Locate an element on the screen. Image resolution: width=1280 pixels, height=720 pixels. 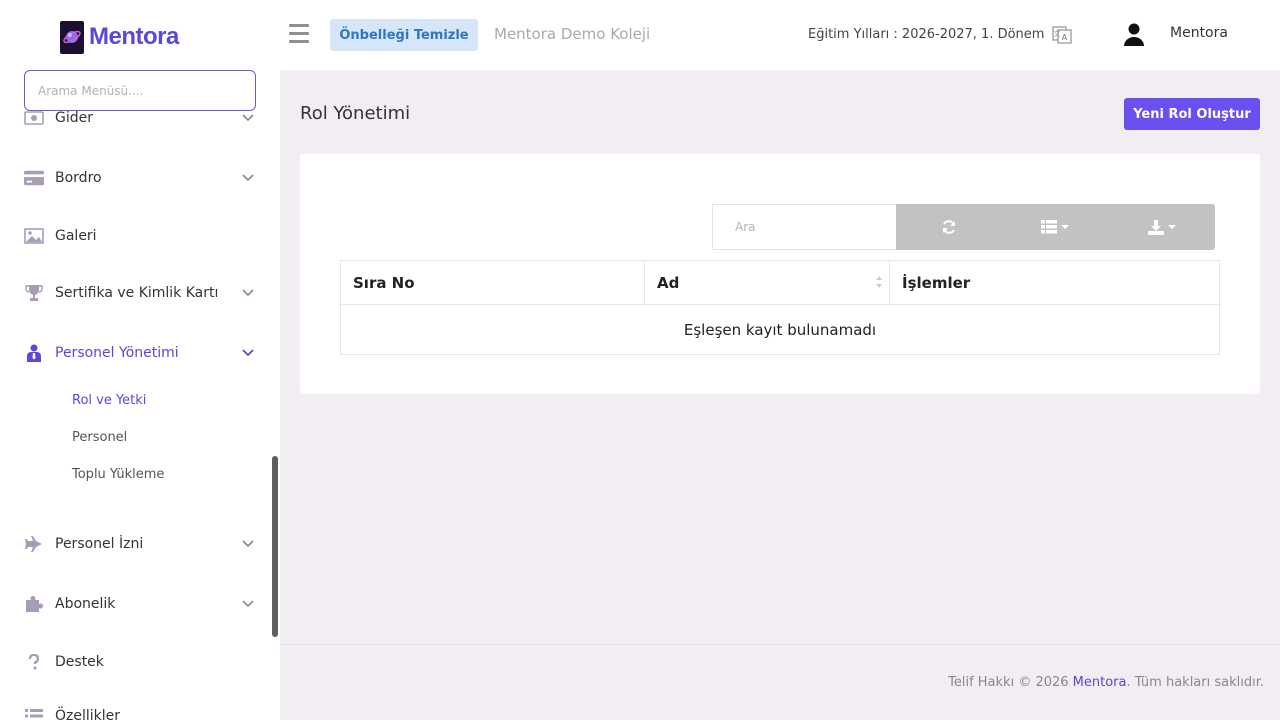
column-header-label: Ad is located at coordinates (668, 282).